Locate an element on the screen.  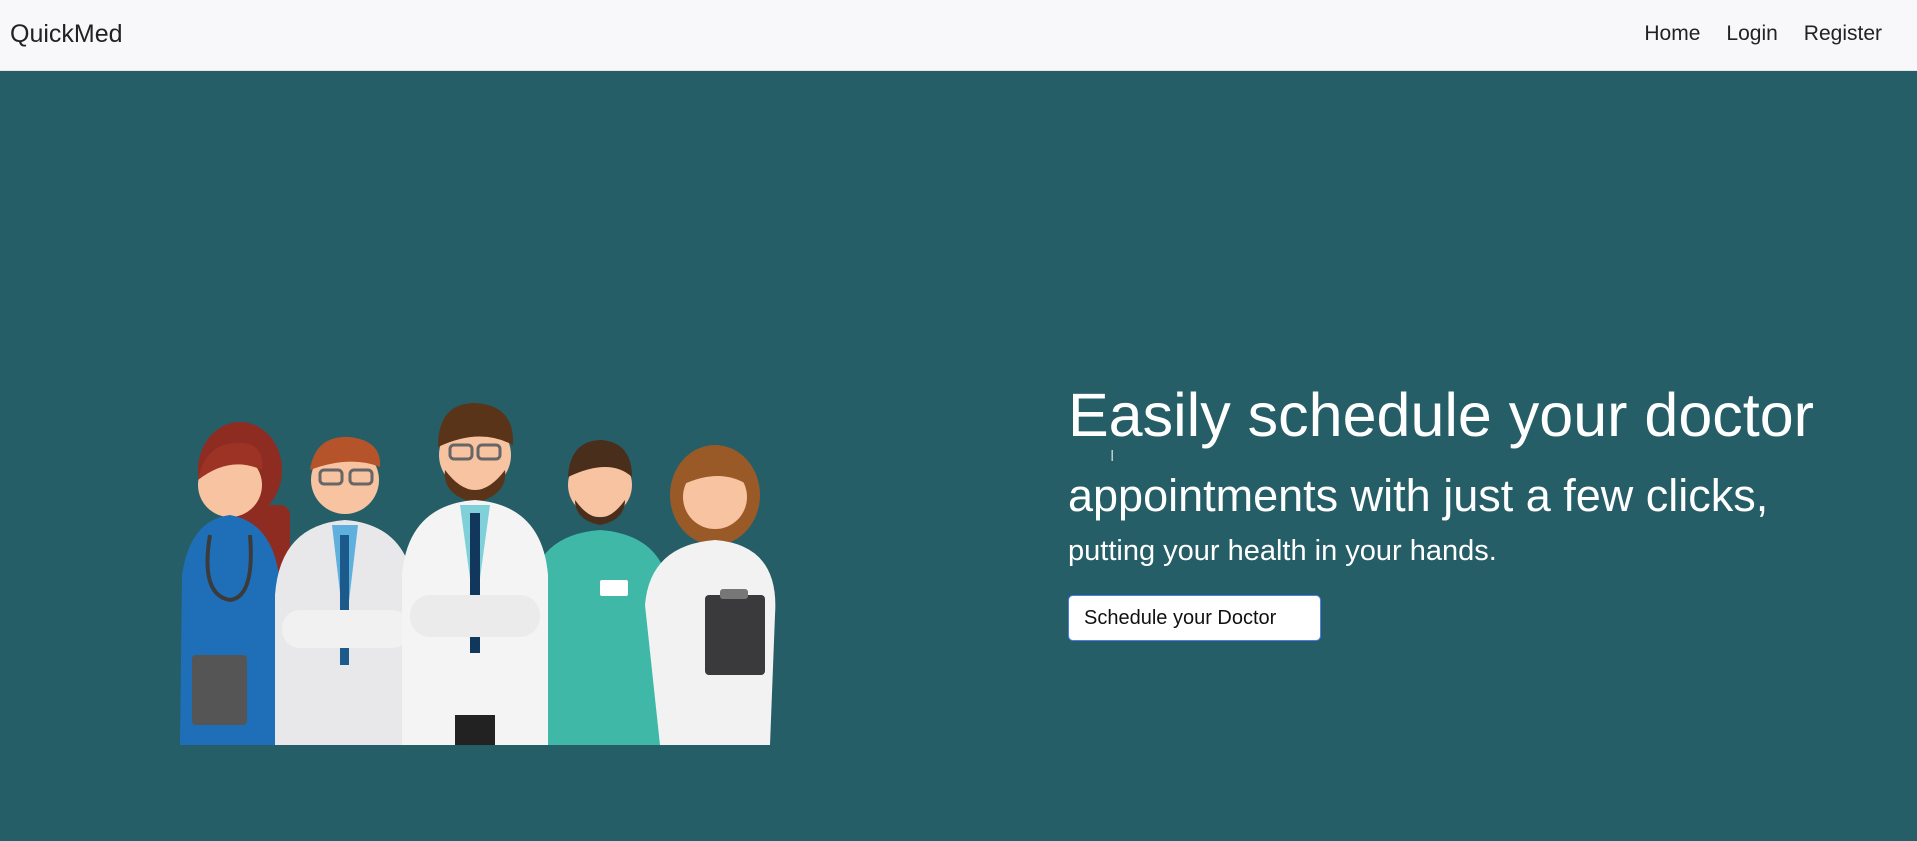
nav-links: Home Login Register is located at coordinates (1763, 34).